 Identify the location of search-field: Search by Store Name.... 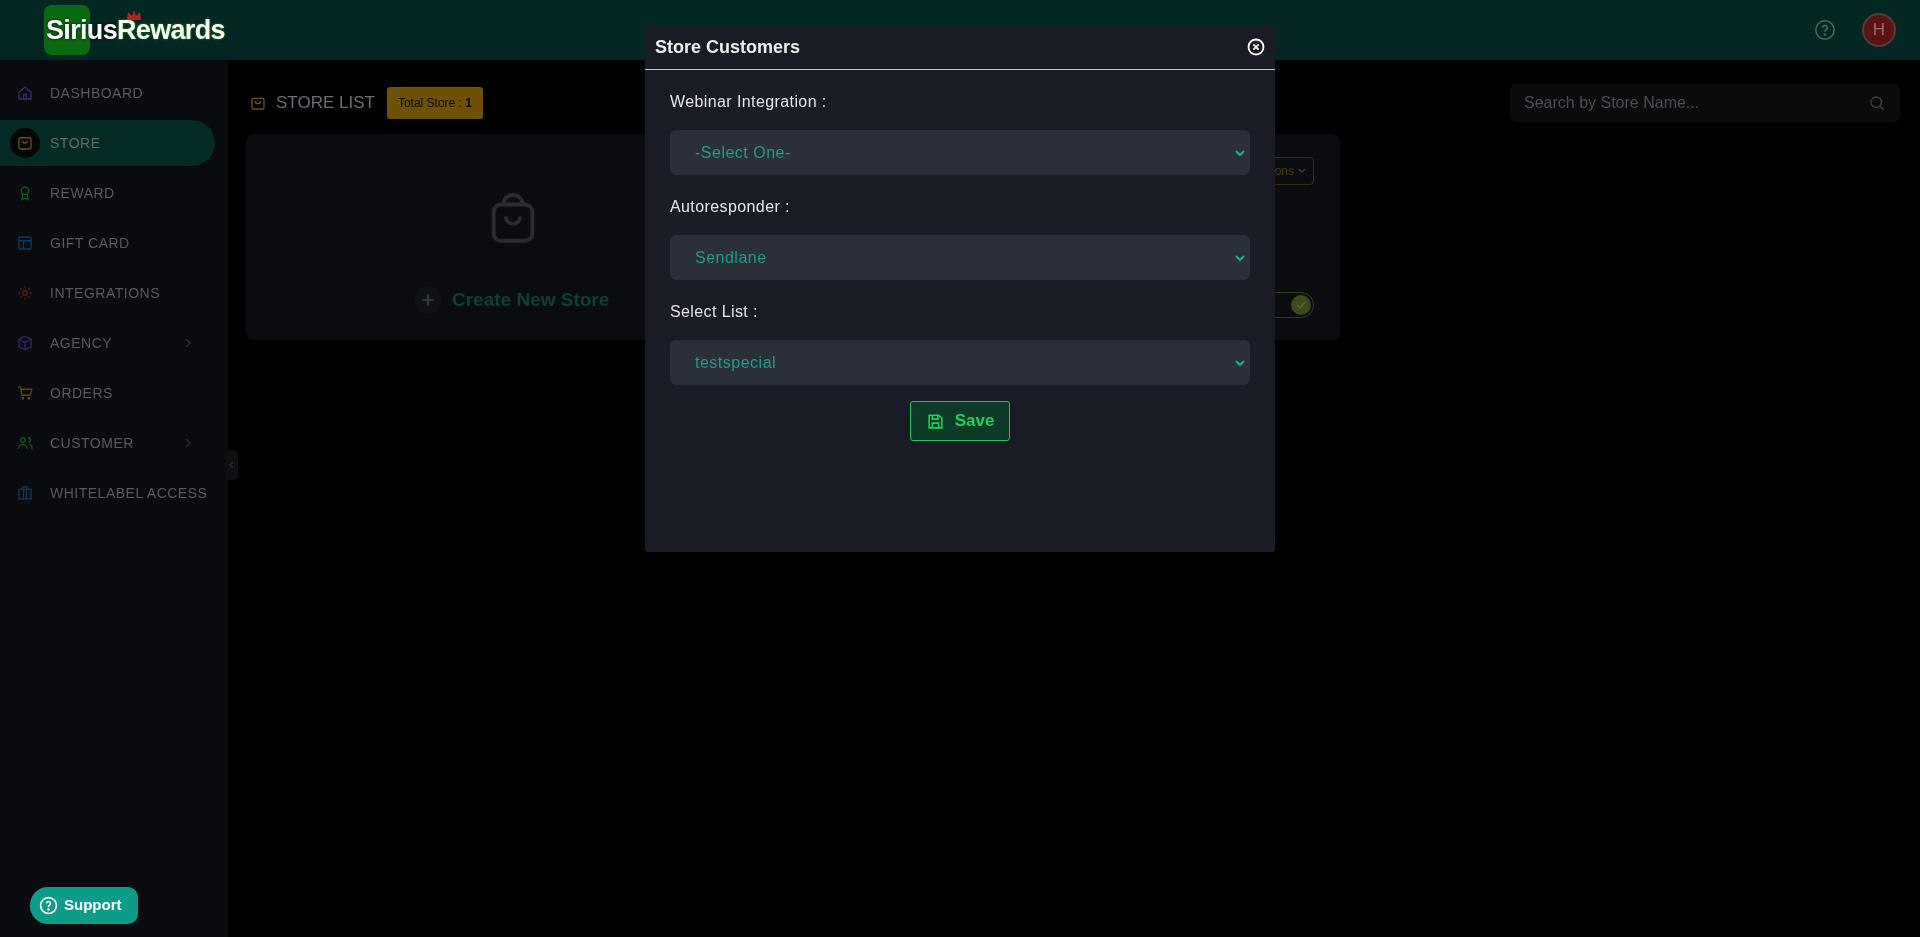
(1705, 103).